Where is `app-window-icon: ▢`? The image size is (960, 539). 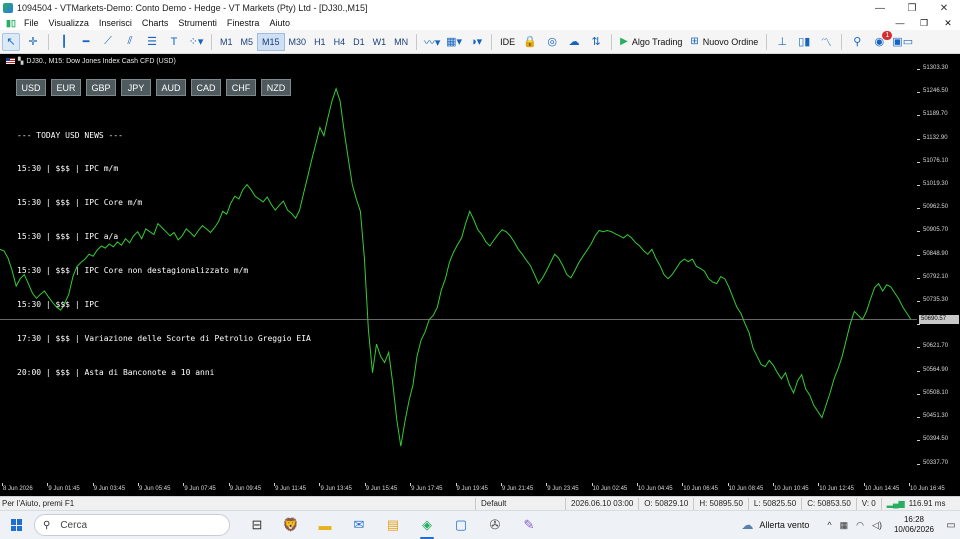
app-window-icon: ▢ is located at coordinates (461, 525).